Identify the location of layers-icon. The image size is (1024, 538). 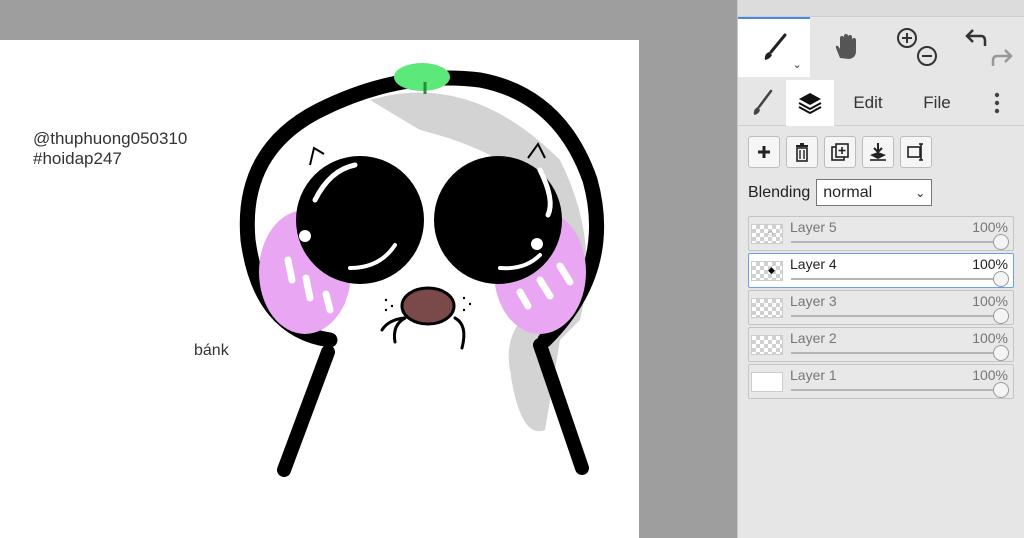
(810, 103).